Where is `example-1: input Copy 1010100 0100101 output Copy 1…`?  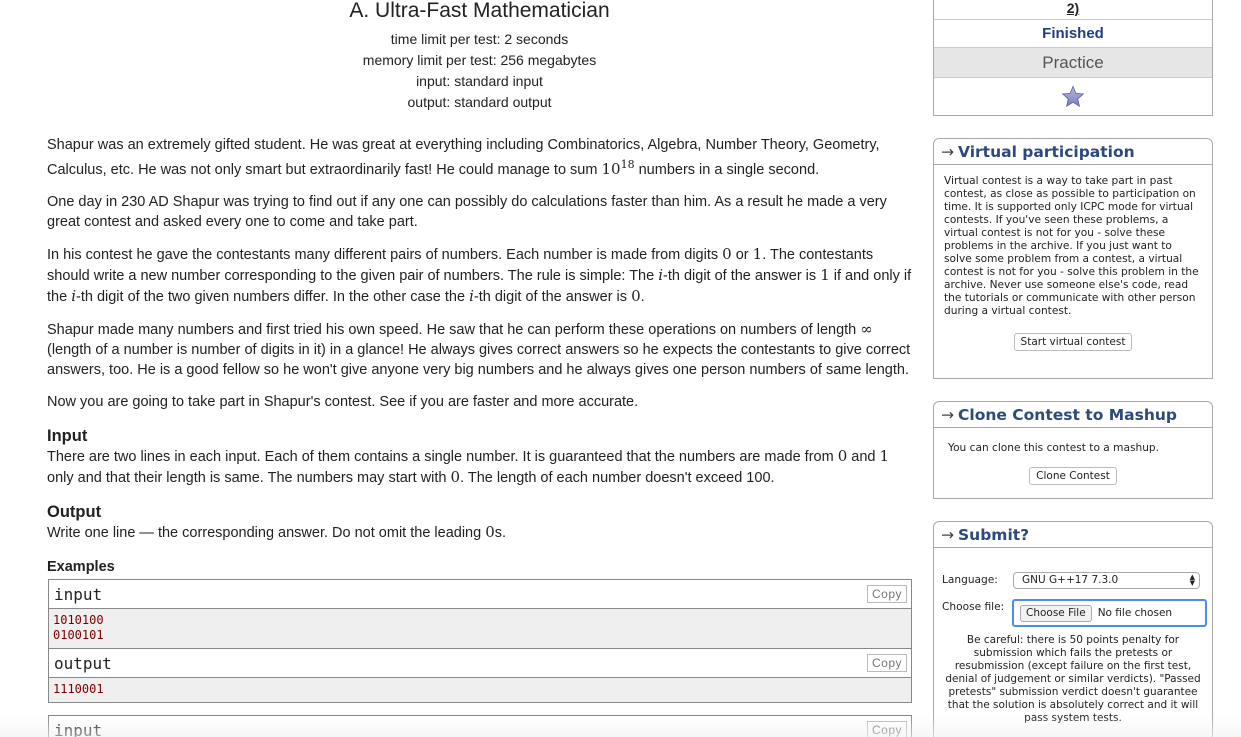
example-1: input Copy 1010100 0100101 output Copy 1… is located at coordinates (480, 640).